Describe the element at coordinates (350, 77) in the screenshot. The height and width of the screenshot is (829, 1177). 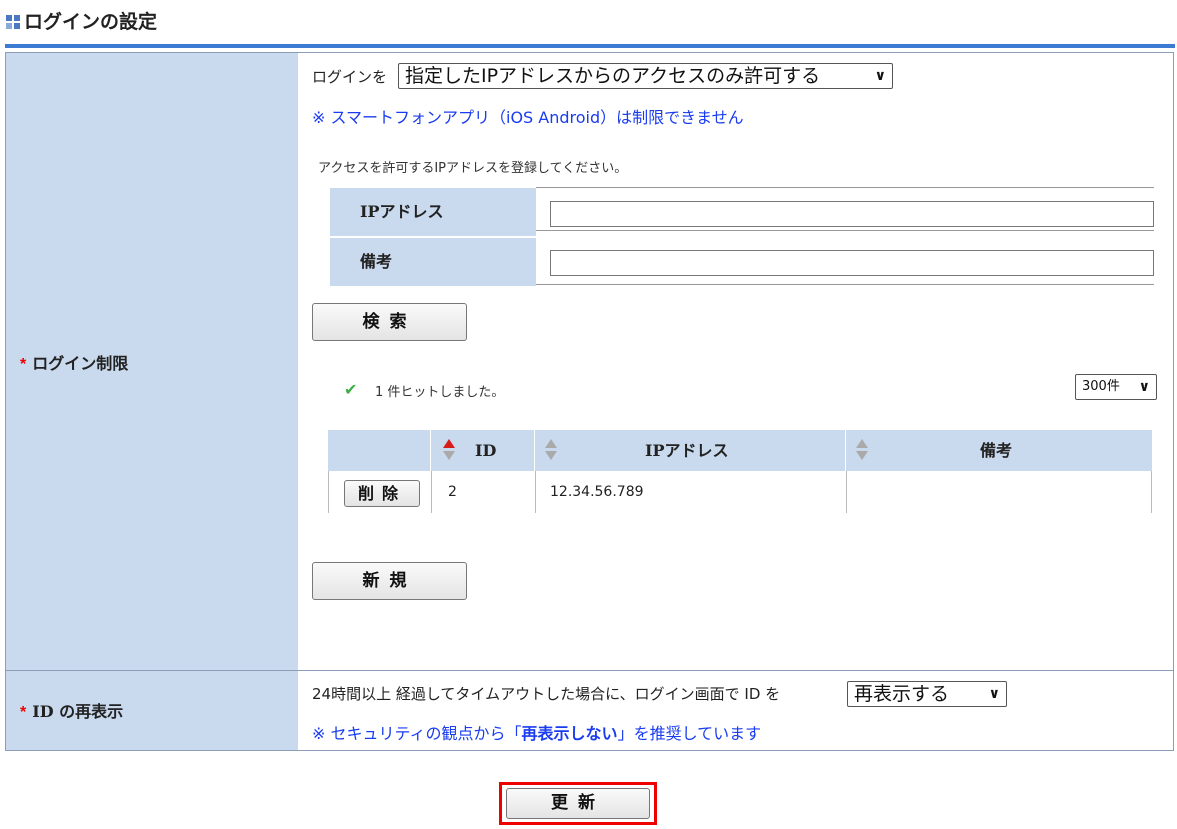
I see `login-prefix-text: ログインを` at that location.